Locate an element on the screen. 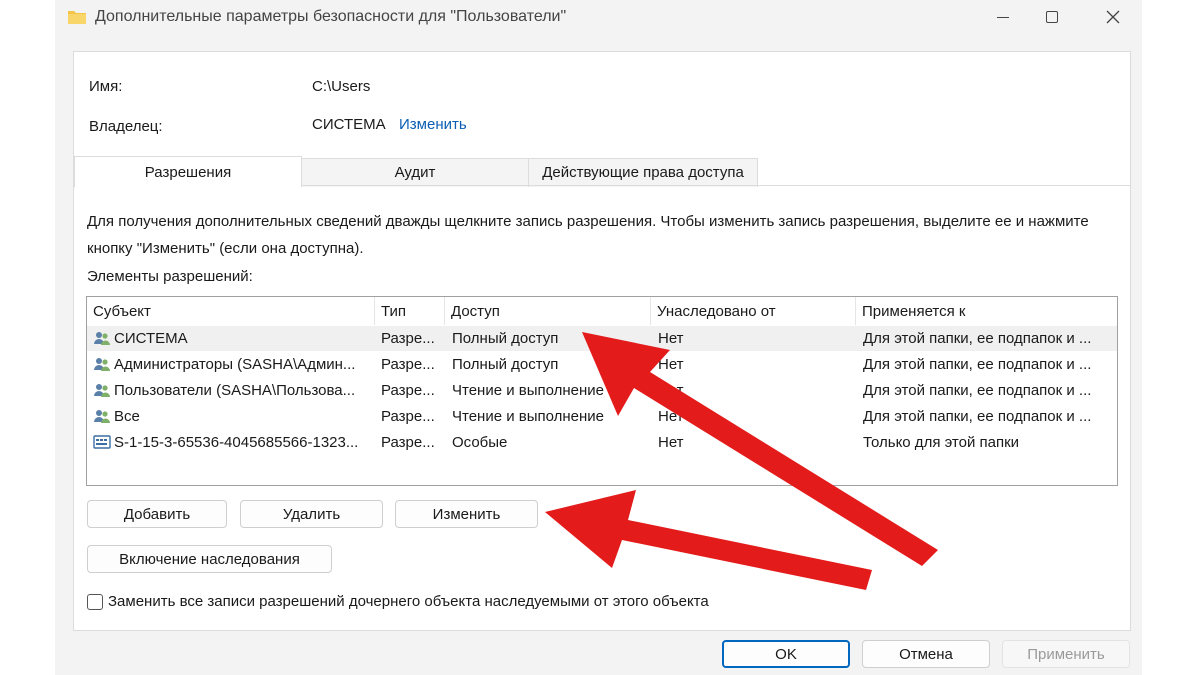 The width and height of the screenshot is (1200, 675). minimize-icon is located at coordinates (1003, 17).